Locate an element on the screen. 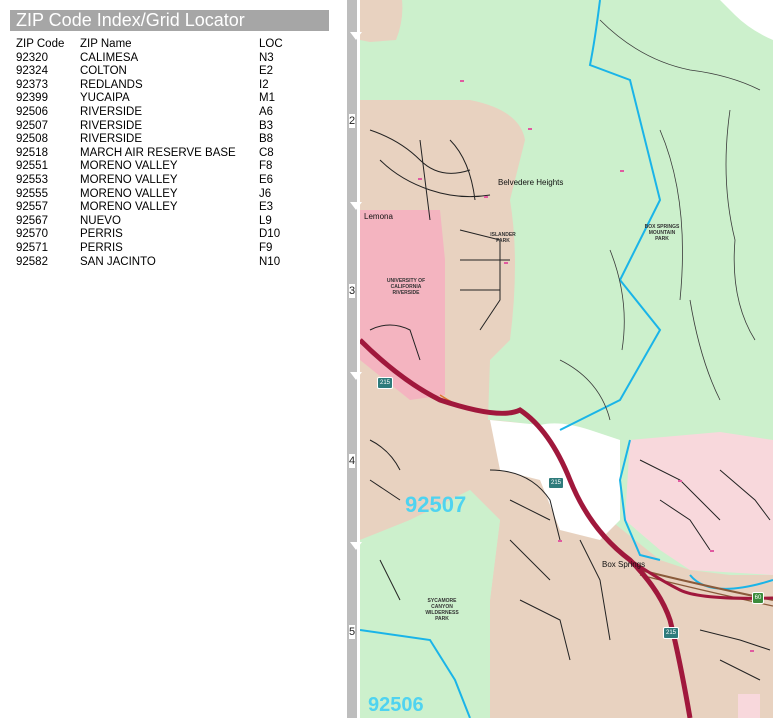 This screenshot has width=773, height=718. table-row: 92567 NUEVO L9 is located at coordinates (171, 222).